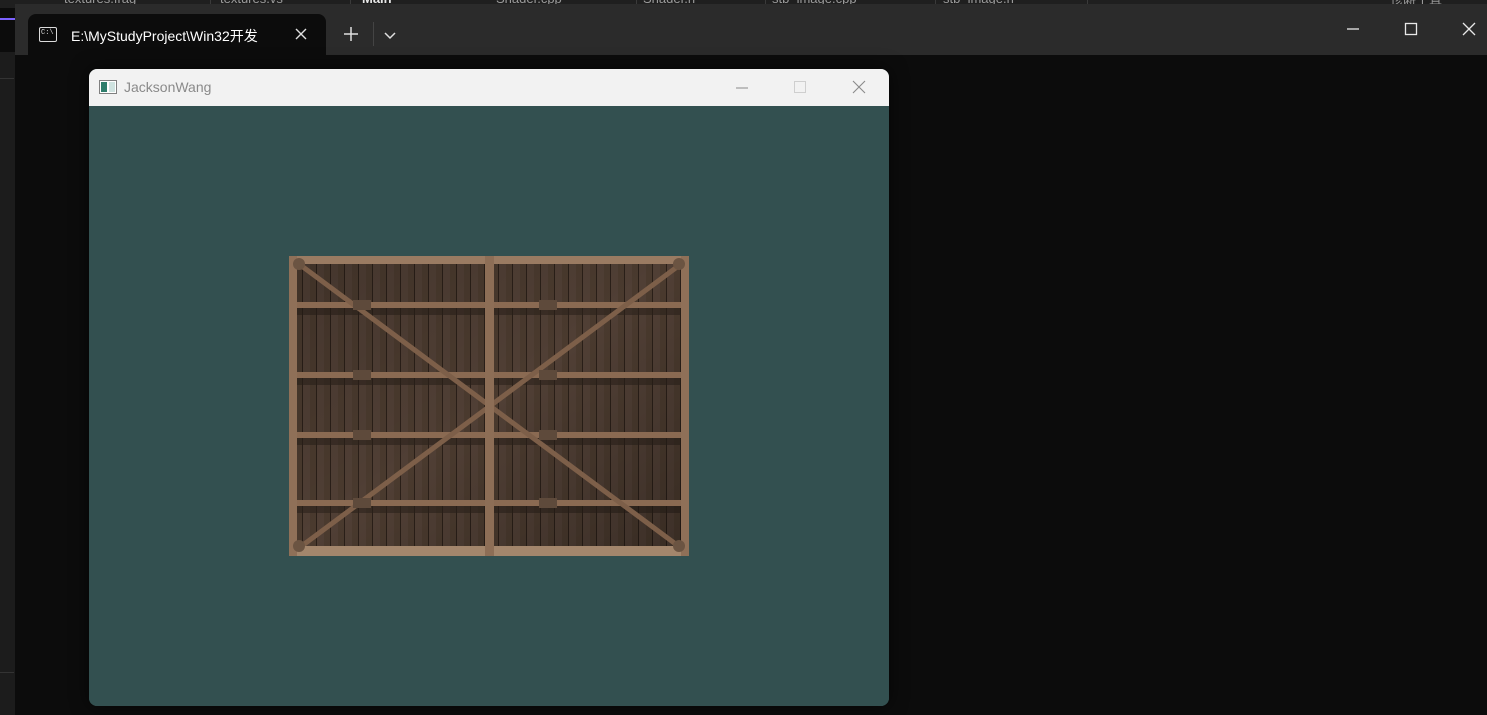 The height and width of the screenshot is (715, 1487). I want to click on terminal-icon: C:\, so click(48, 34).